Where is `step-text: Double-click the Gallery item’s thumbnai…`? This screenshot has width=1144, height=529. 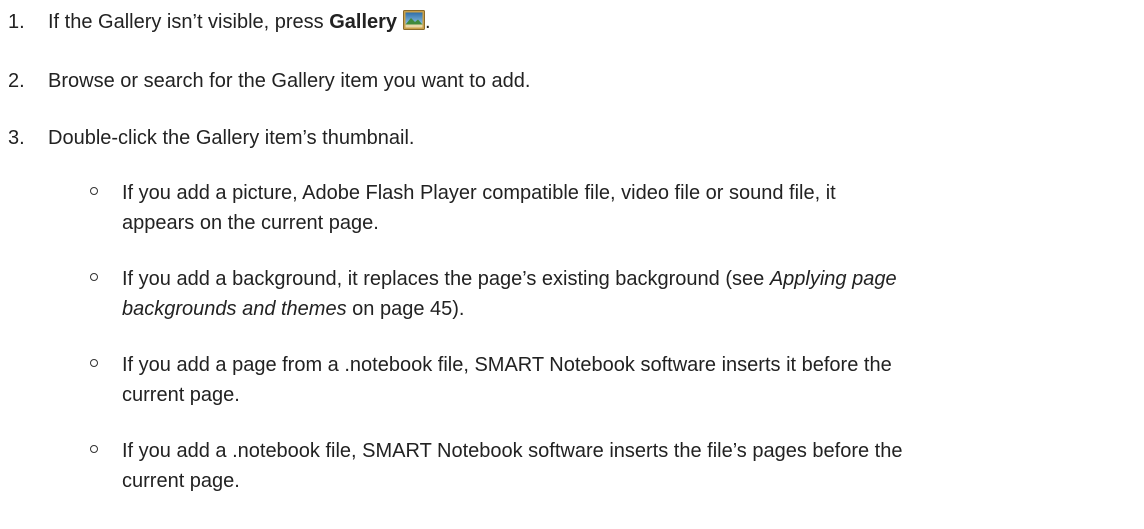 step-text: Double-click the Gallery item’s thumbnai… is located at coordinates (231, 138).